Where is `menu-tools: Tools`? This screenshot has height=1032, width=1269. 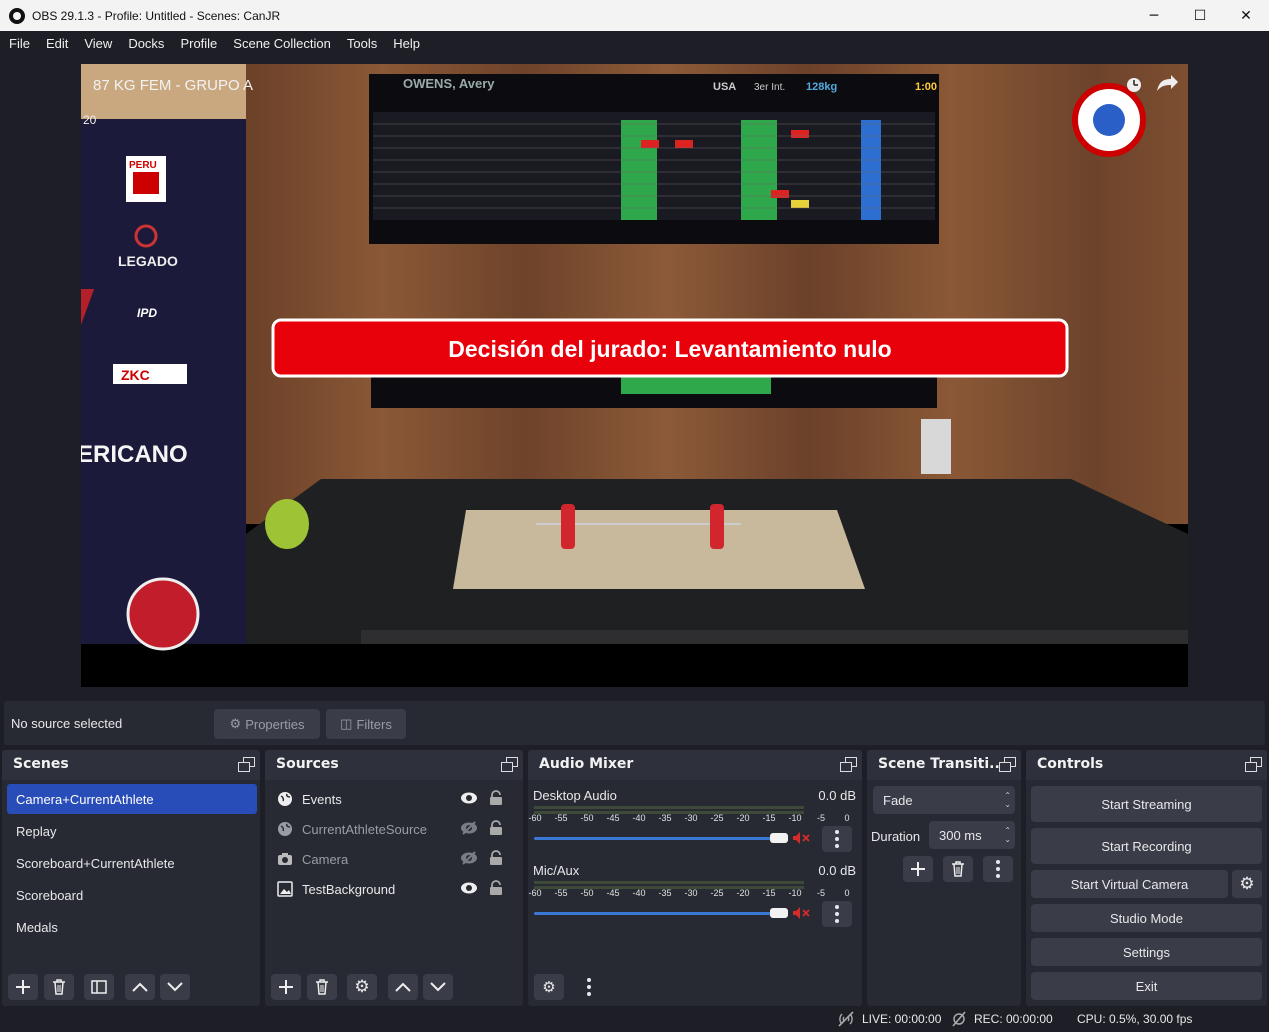
menu-tools: Tools is located at coordinates (362, 43).